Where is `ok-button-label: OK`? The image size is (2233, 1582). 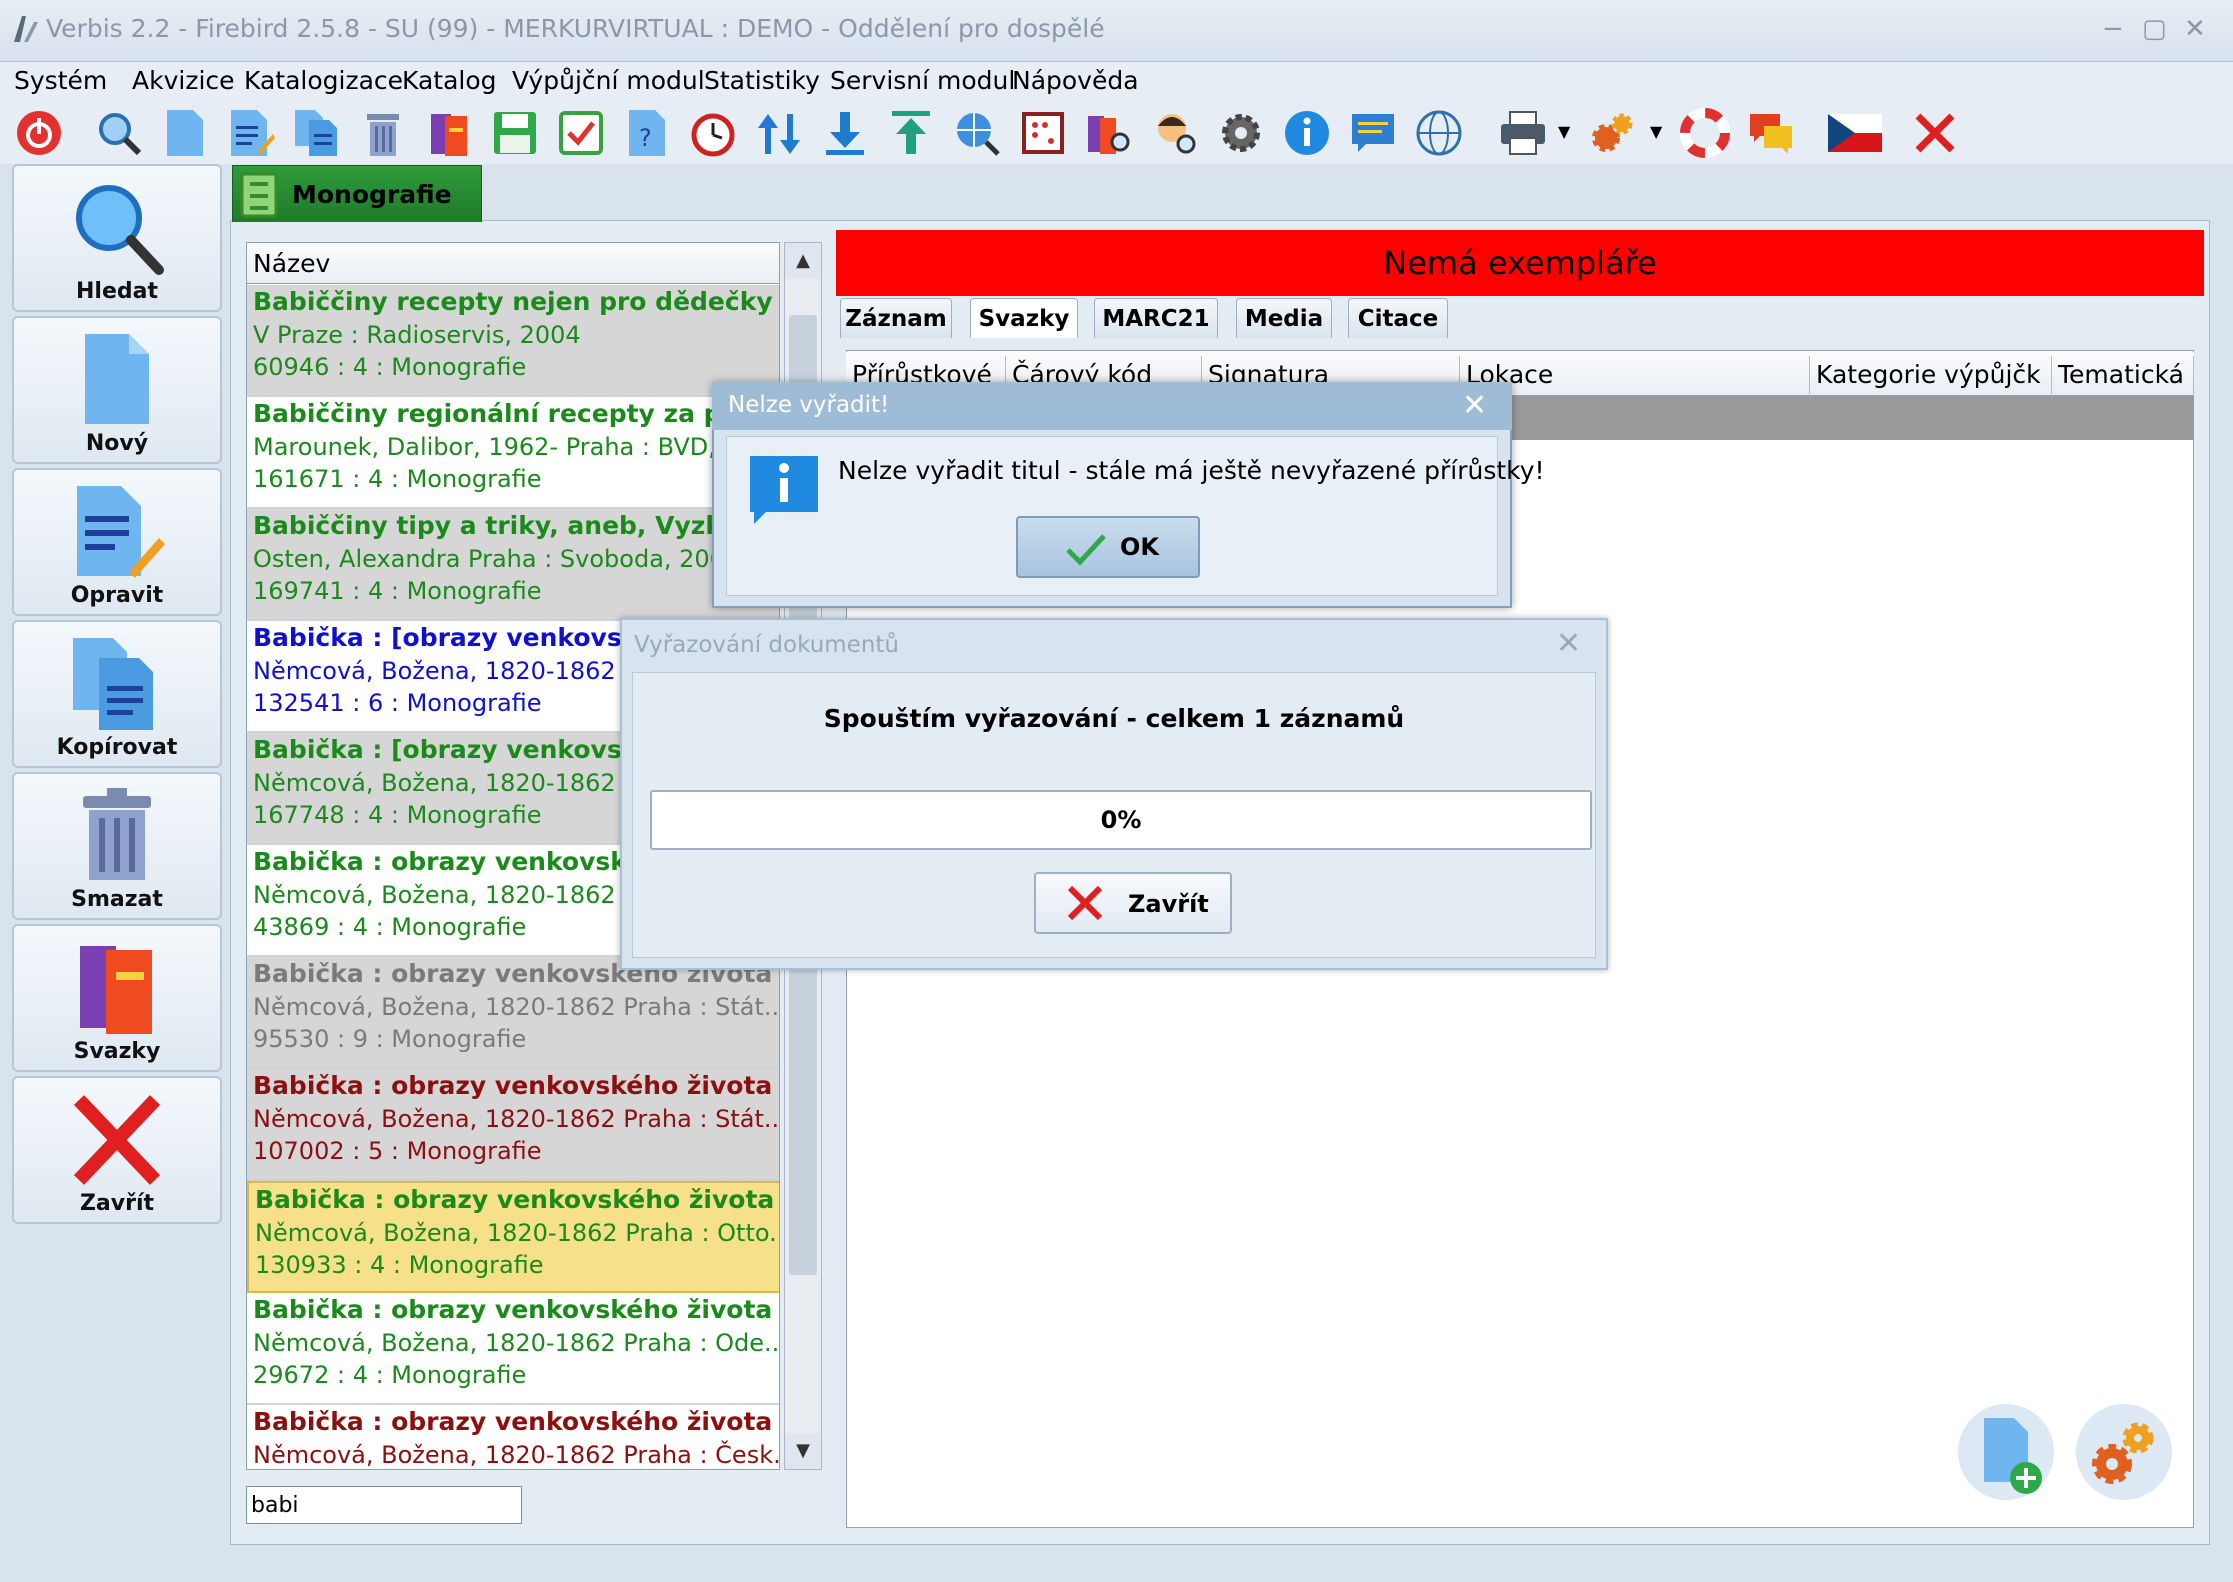 ok-button-label: OK is located at coordinates (1139, 547).